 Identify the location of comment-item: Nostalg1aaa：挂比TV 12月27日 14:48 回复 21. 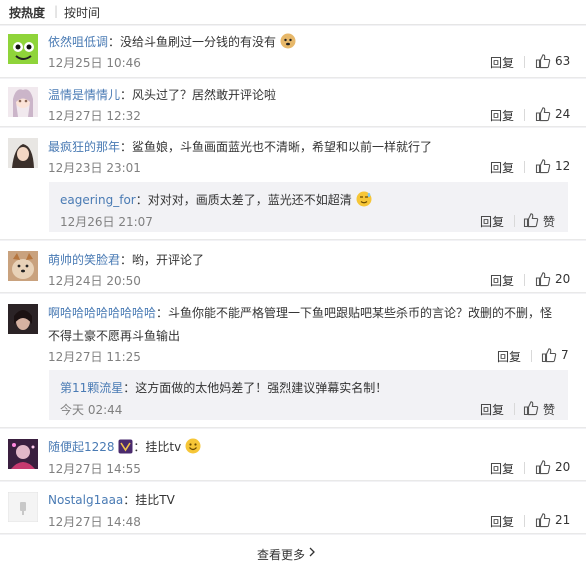
(293, 508).